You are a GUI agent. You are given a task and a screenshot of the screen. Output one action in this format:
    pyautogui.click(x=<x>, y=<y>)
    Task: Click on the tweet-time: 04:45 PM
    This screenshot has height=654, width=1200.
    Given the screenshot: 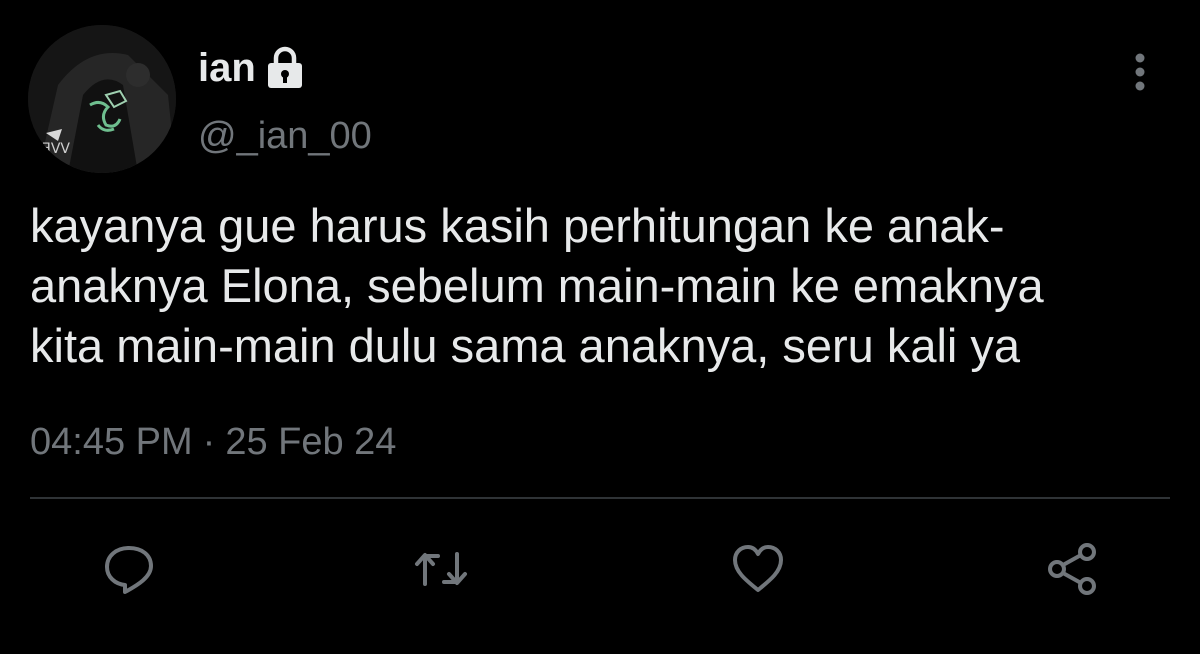 What is the action you would take?
    pyautogui.click(x=111, y=442)
    